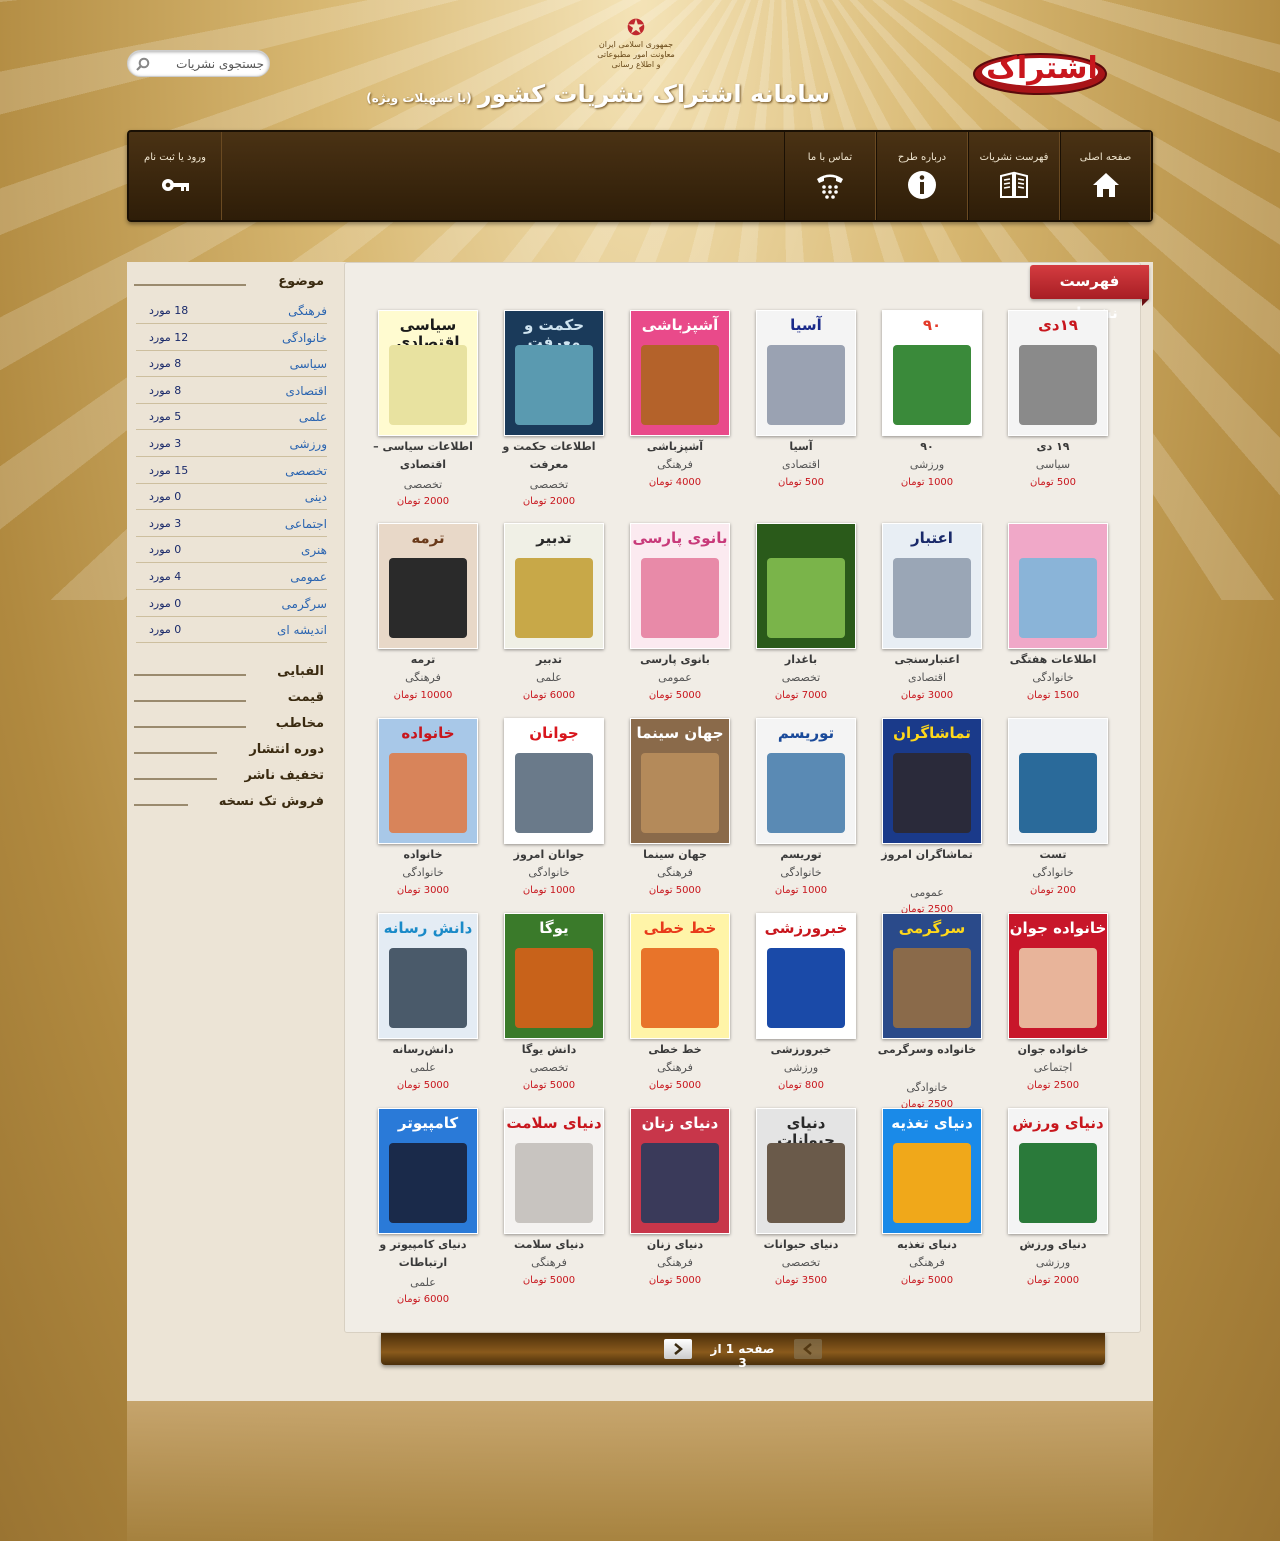  I want to click on publication-cover: سیاسی اقتصادی, so click(428, 373).